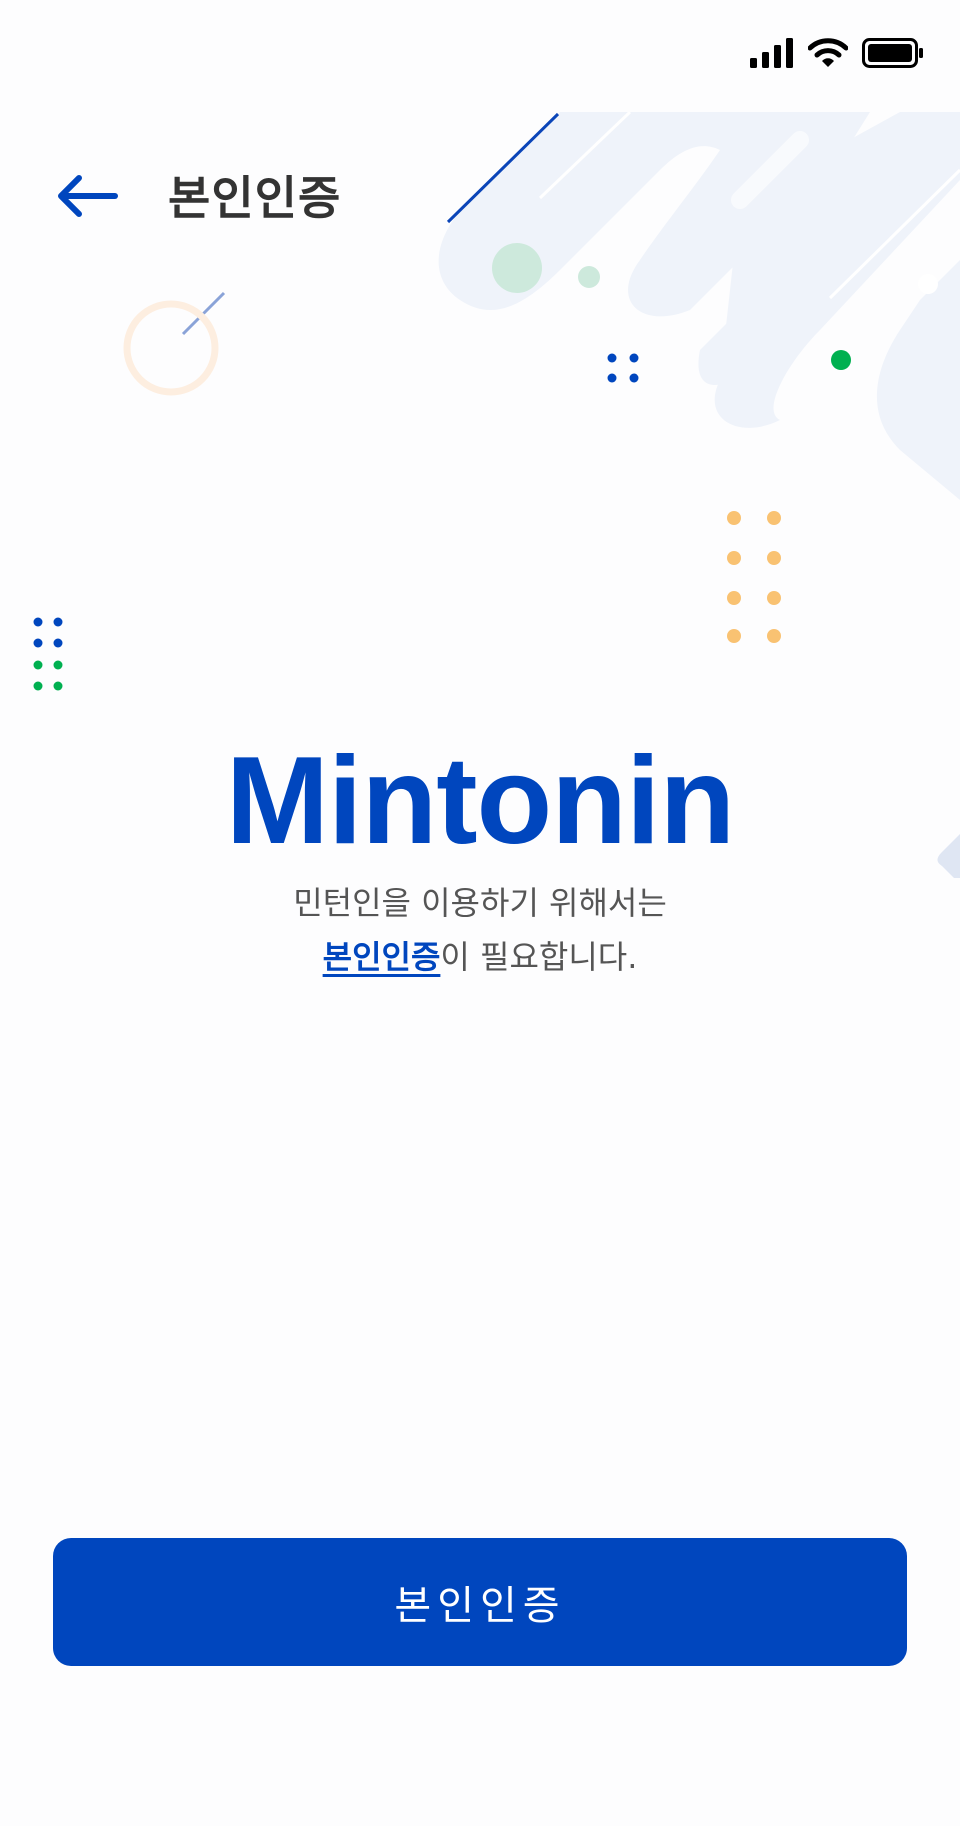  I want to click on description-line-1: 민턴인을 이용하기 위해서는, so click(480, 903).